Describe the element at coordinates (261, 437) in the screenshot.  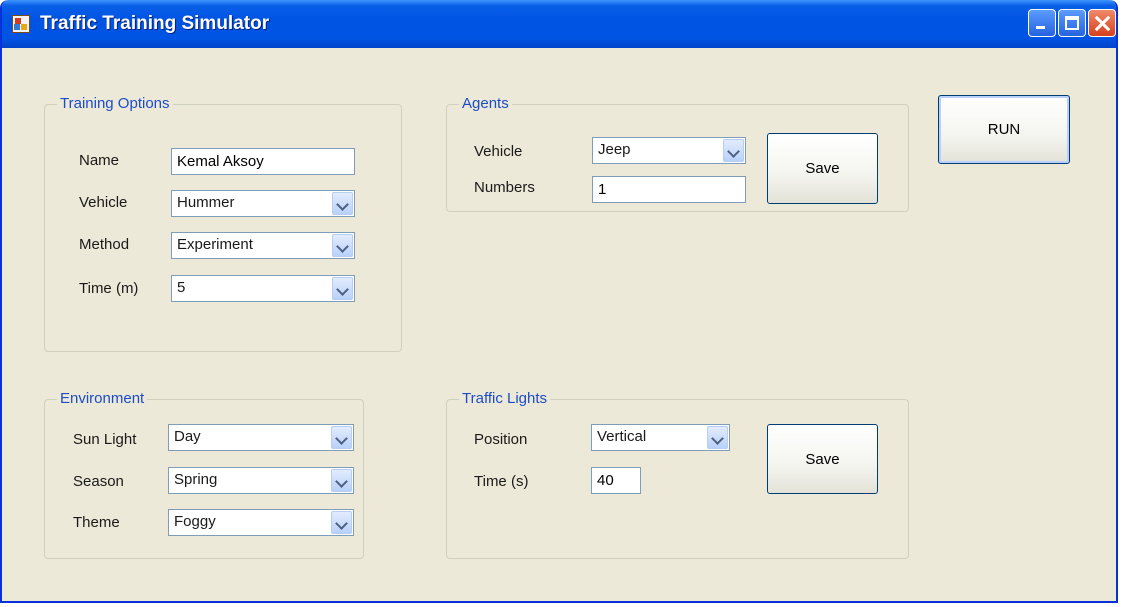
I see `sun-light-select: Day` at that location.